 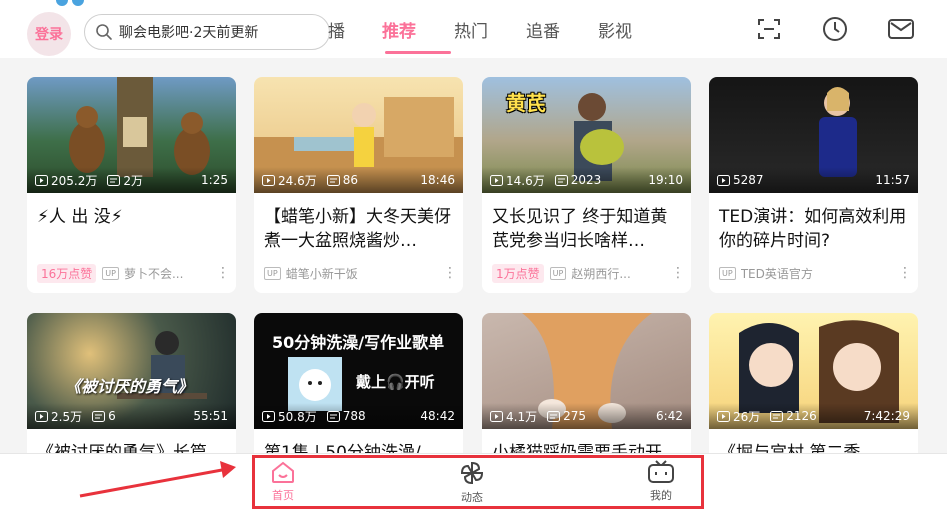 What do you see at coordinates (129, 386) in the screenshot?
I see `thumbnail-caption: 《被讨厌的勇气》` at bounding box center [129, 386].